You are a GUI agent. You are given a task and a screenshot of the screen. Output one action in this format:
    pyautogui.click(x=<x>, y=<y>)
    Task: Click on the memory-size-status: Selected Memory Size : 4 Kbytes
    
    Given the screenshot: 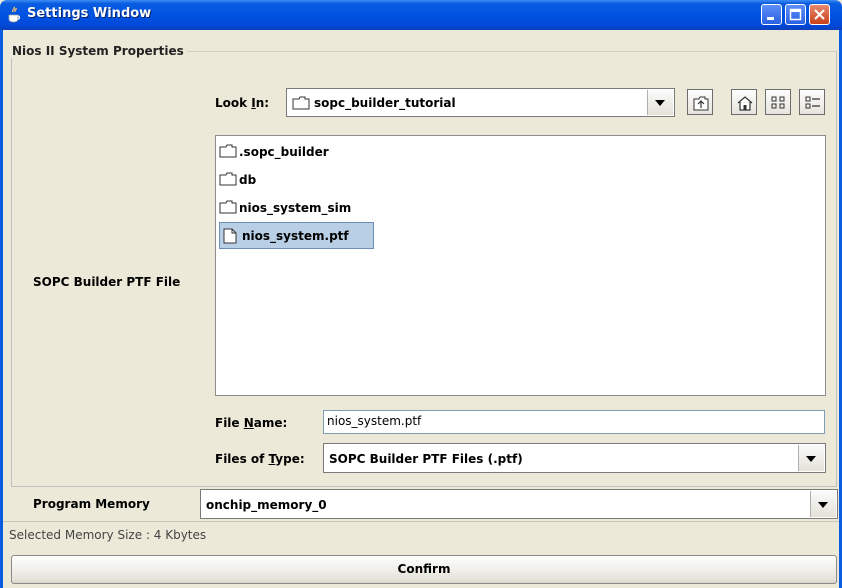 What is the action you would take?
    pyautogui.click(x=108, y=535)
    